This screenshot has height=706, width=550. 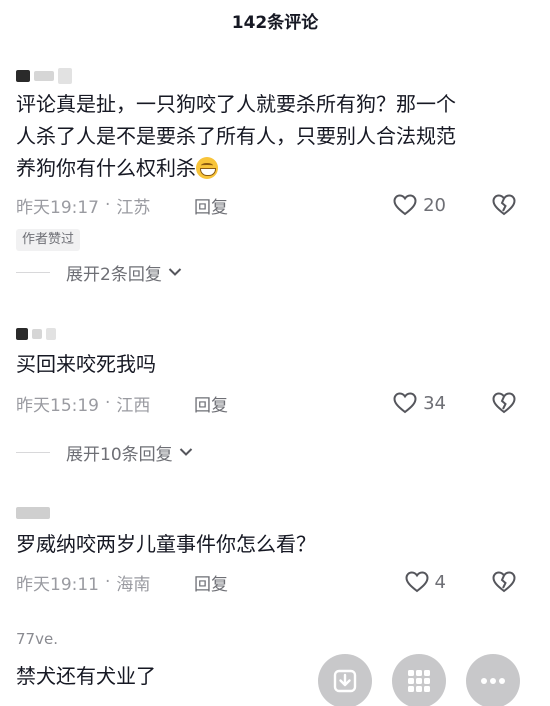 I want to click on comment-meta: 昨天19:17 · 江苏 回复 20, so click(x=276, y=205).